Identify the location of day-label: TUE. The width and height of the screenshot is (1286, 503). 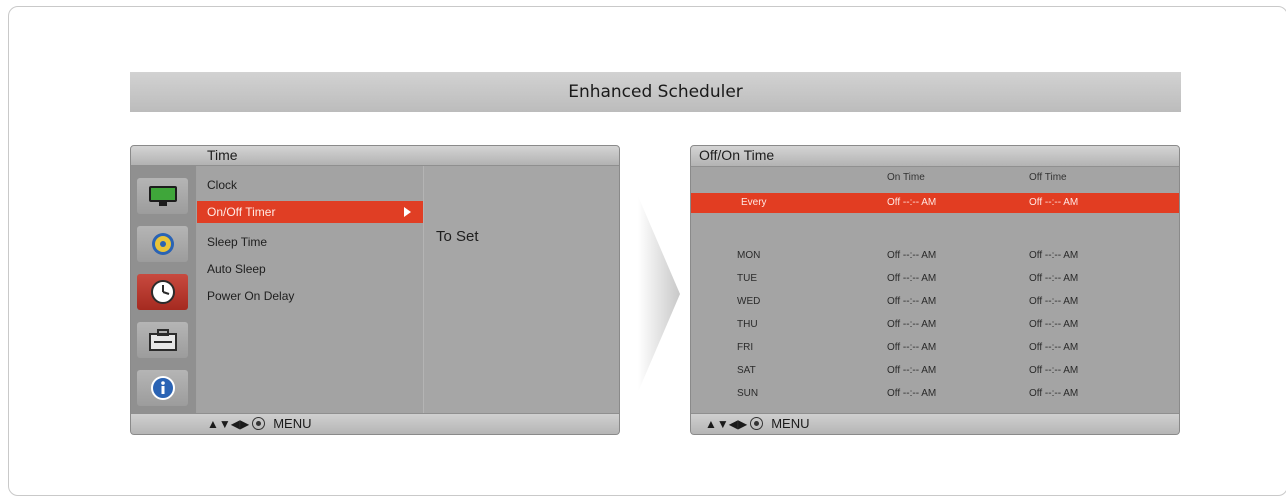
(747, 278).